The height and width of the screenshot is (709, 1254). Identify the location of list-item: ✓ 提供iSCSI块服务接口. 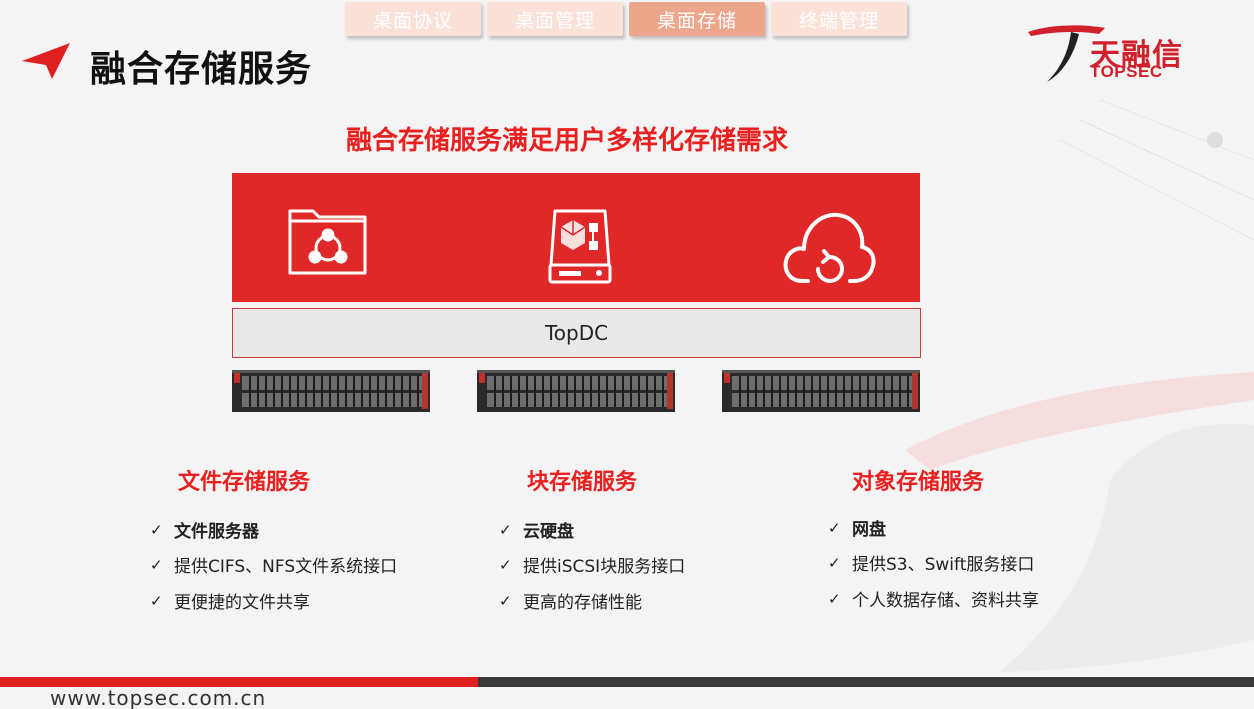
(592, 565).